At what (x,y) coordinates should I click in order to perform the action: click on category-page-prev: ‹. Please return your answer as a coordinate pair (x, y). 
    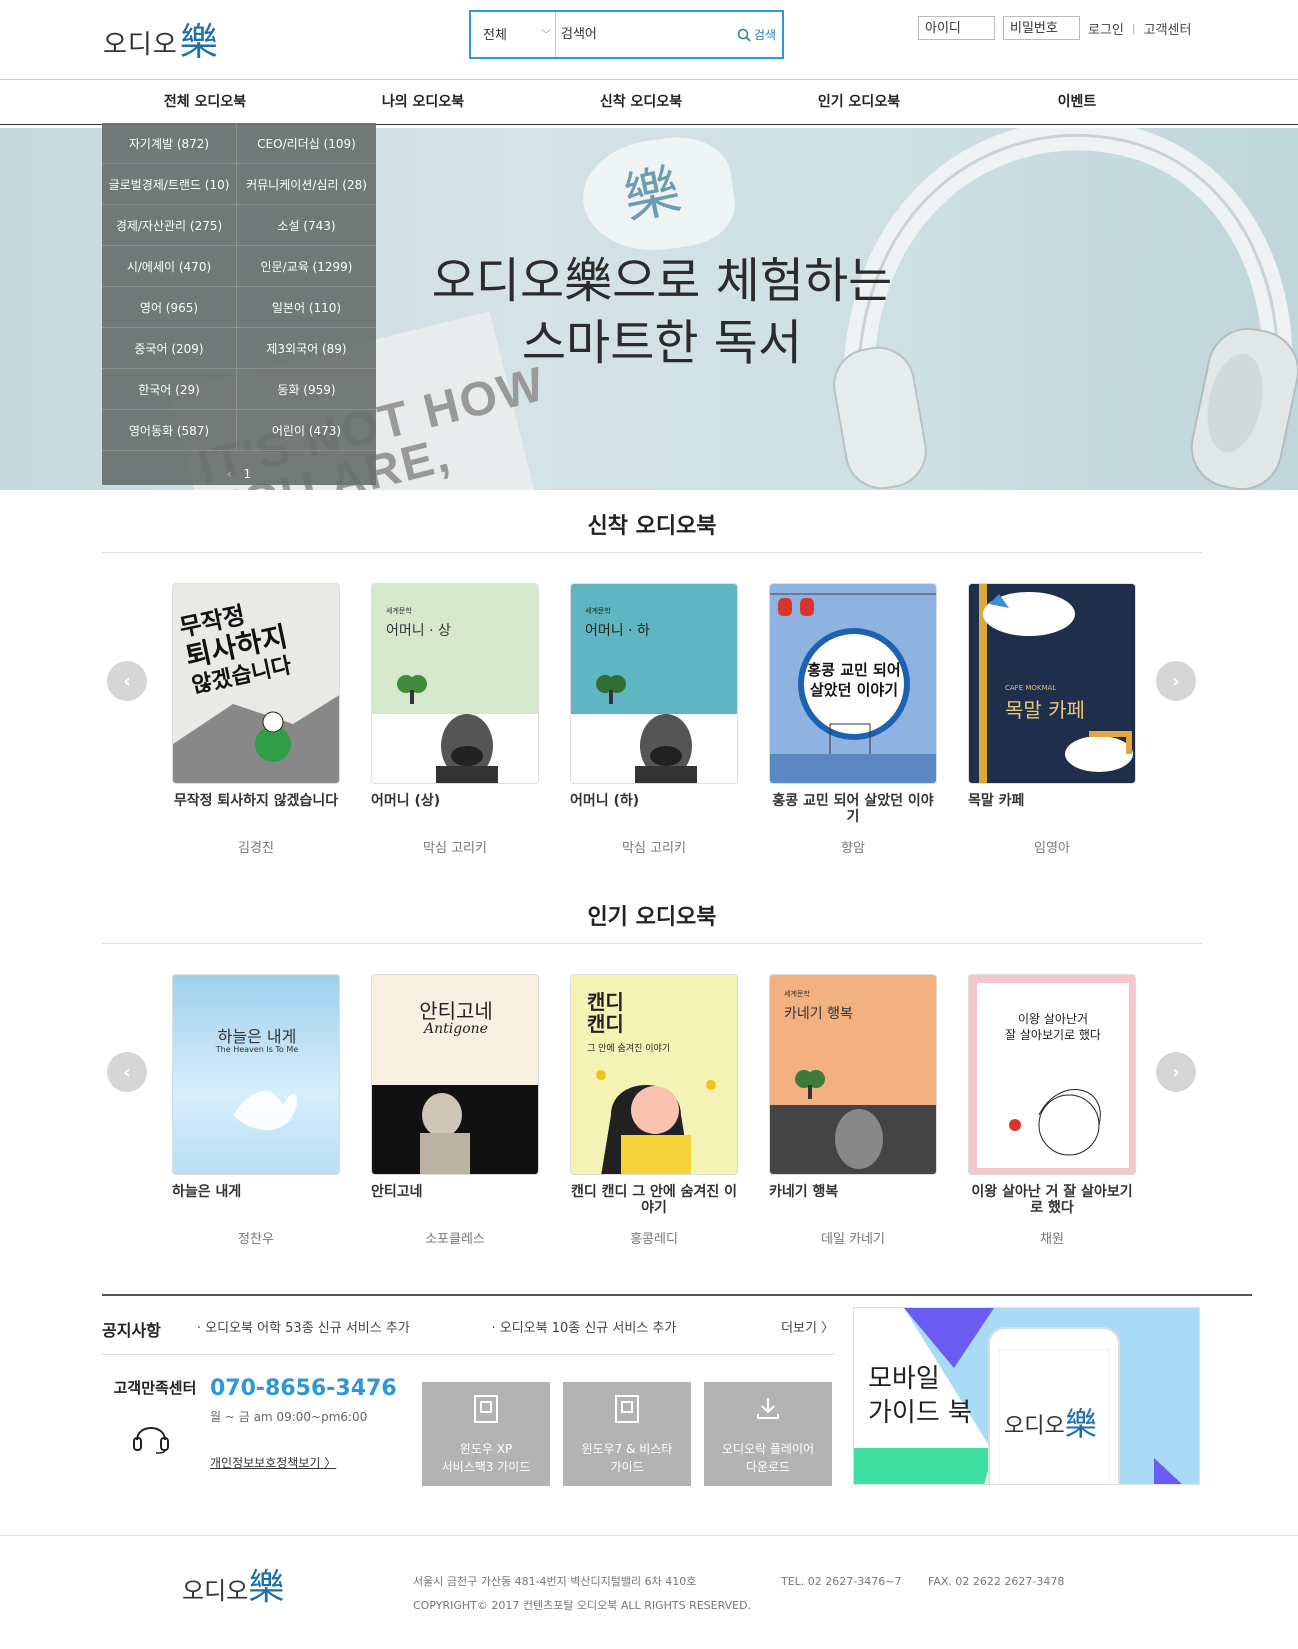
    Looking at the image, I should click on (229, 474).